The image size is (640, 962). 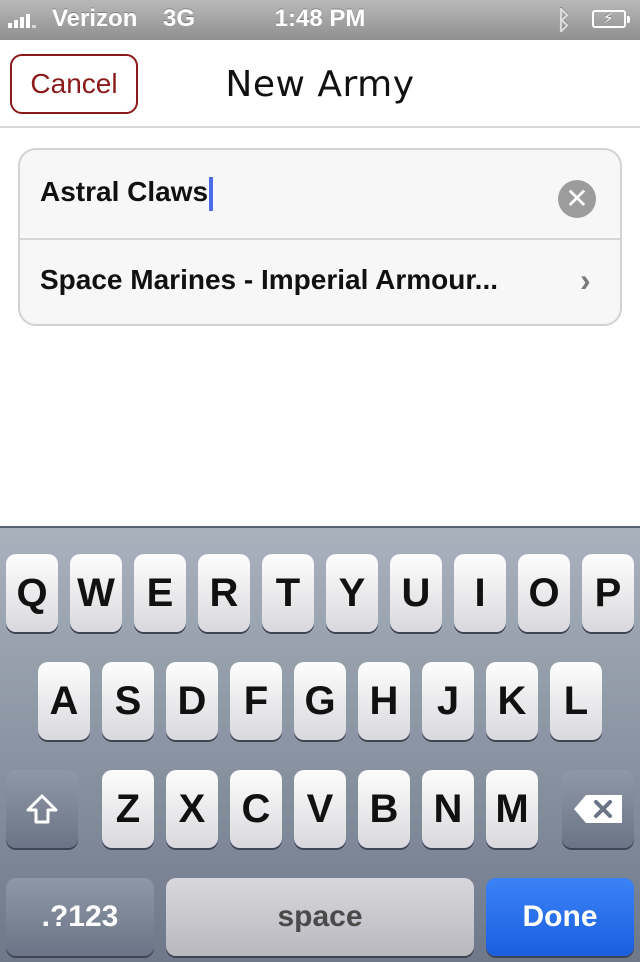 I want to click on page-title: New Army, so click(x=320, y=84).